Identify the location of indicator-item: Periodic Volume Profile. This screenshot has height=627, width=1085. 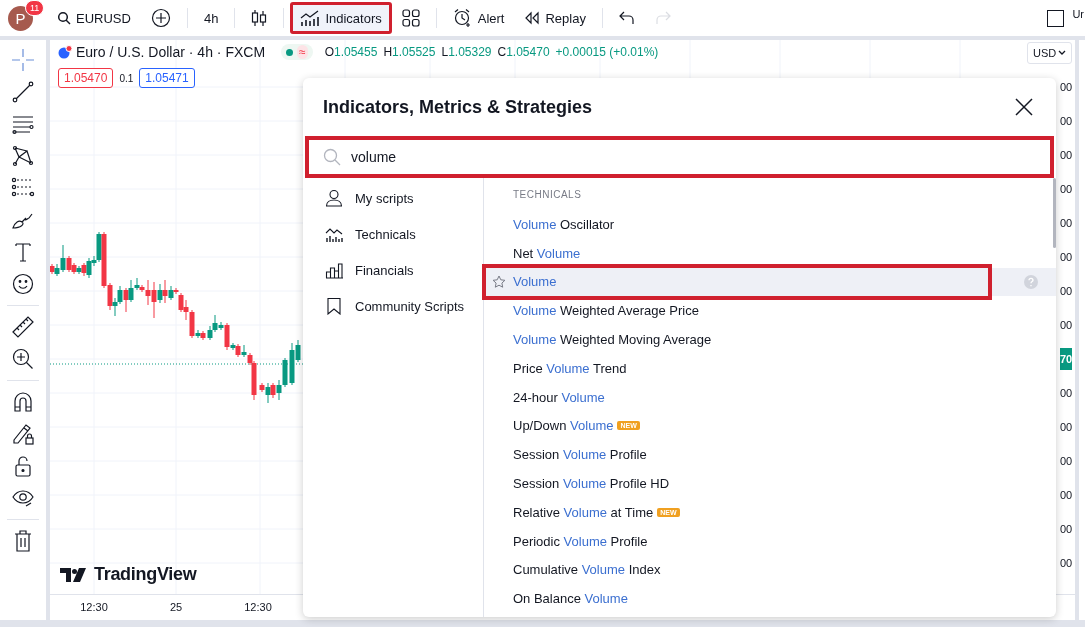
(770, 541).